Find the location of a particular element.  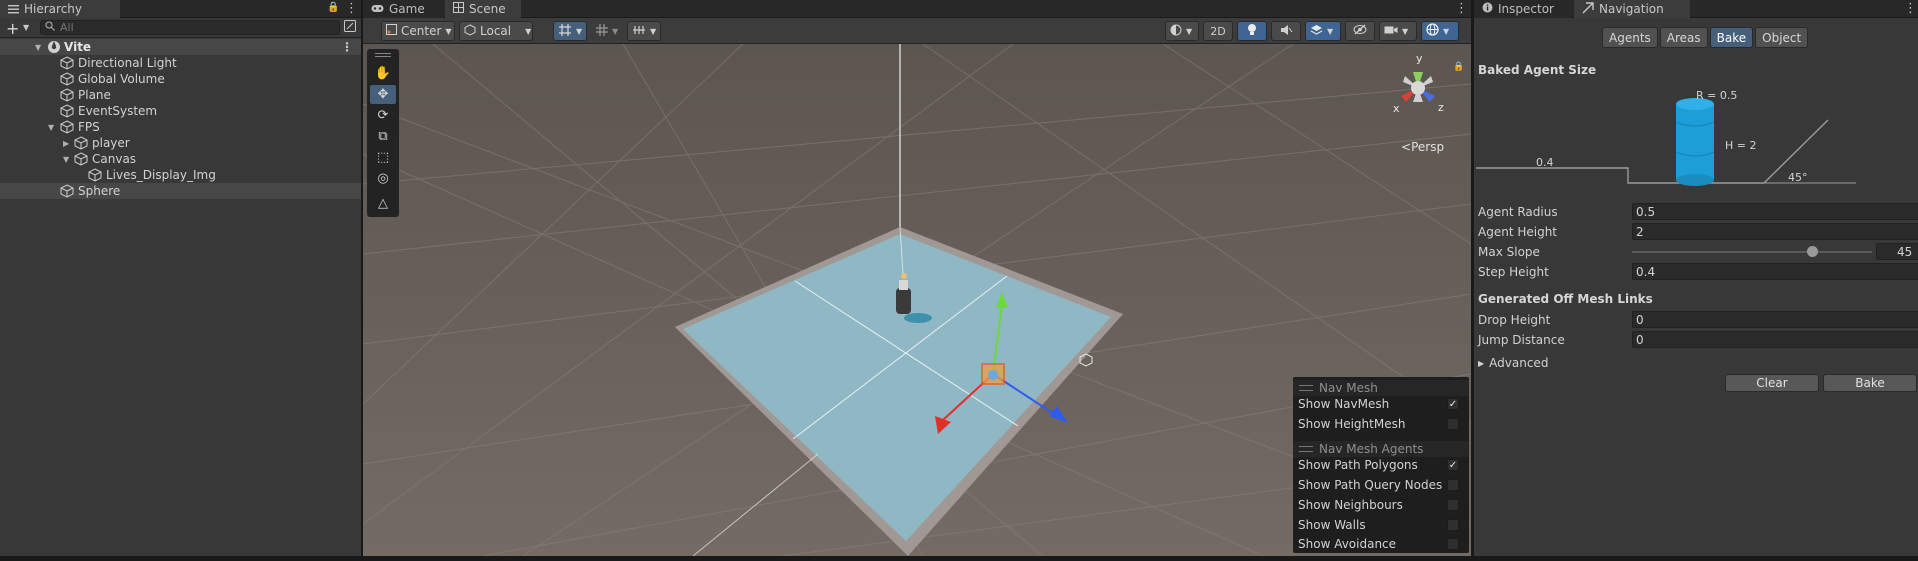

show-path-polygons-checkbox: ✓ is located at coordinates (1453, 465).